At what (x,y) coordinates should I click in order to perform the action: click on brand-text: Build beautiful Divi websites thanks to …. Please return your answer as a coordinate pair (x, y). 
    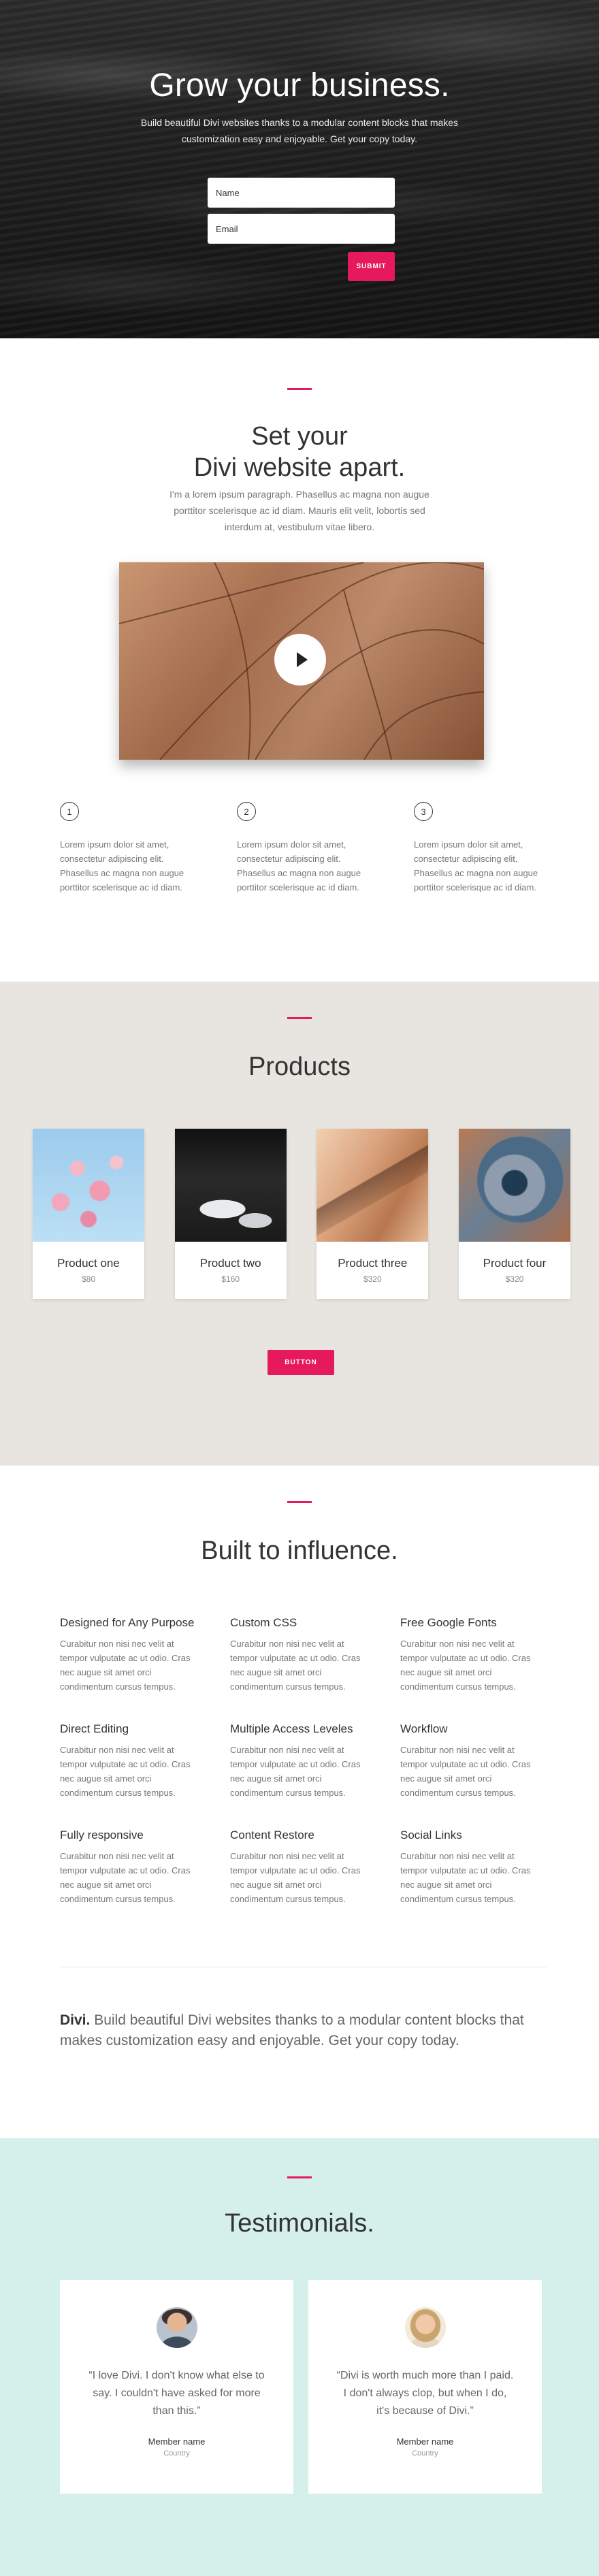
    Looking at the image, I should click on (292, 2030).